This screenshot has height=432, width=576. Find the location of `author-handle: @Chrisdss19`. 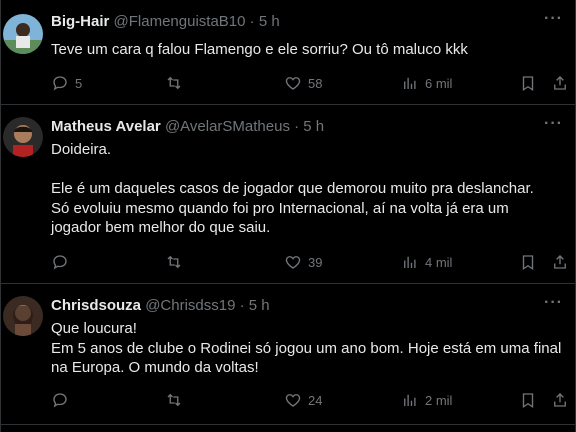

author-handle: @Chrisdss19 is located at coordinates (190, 305).